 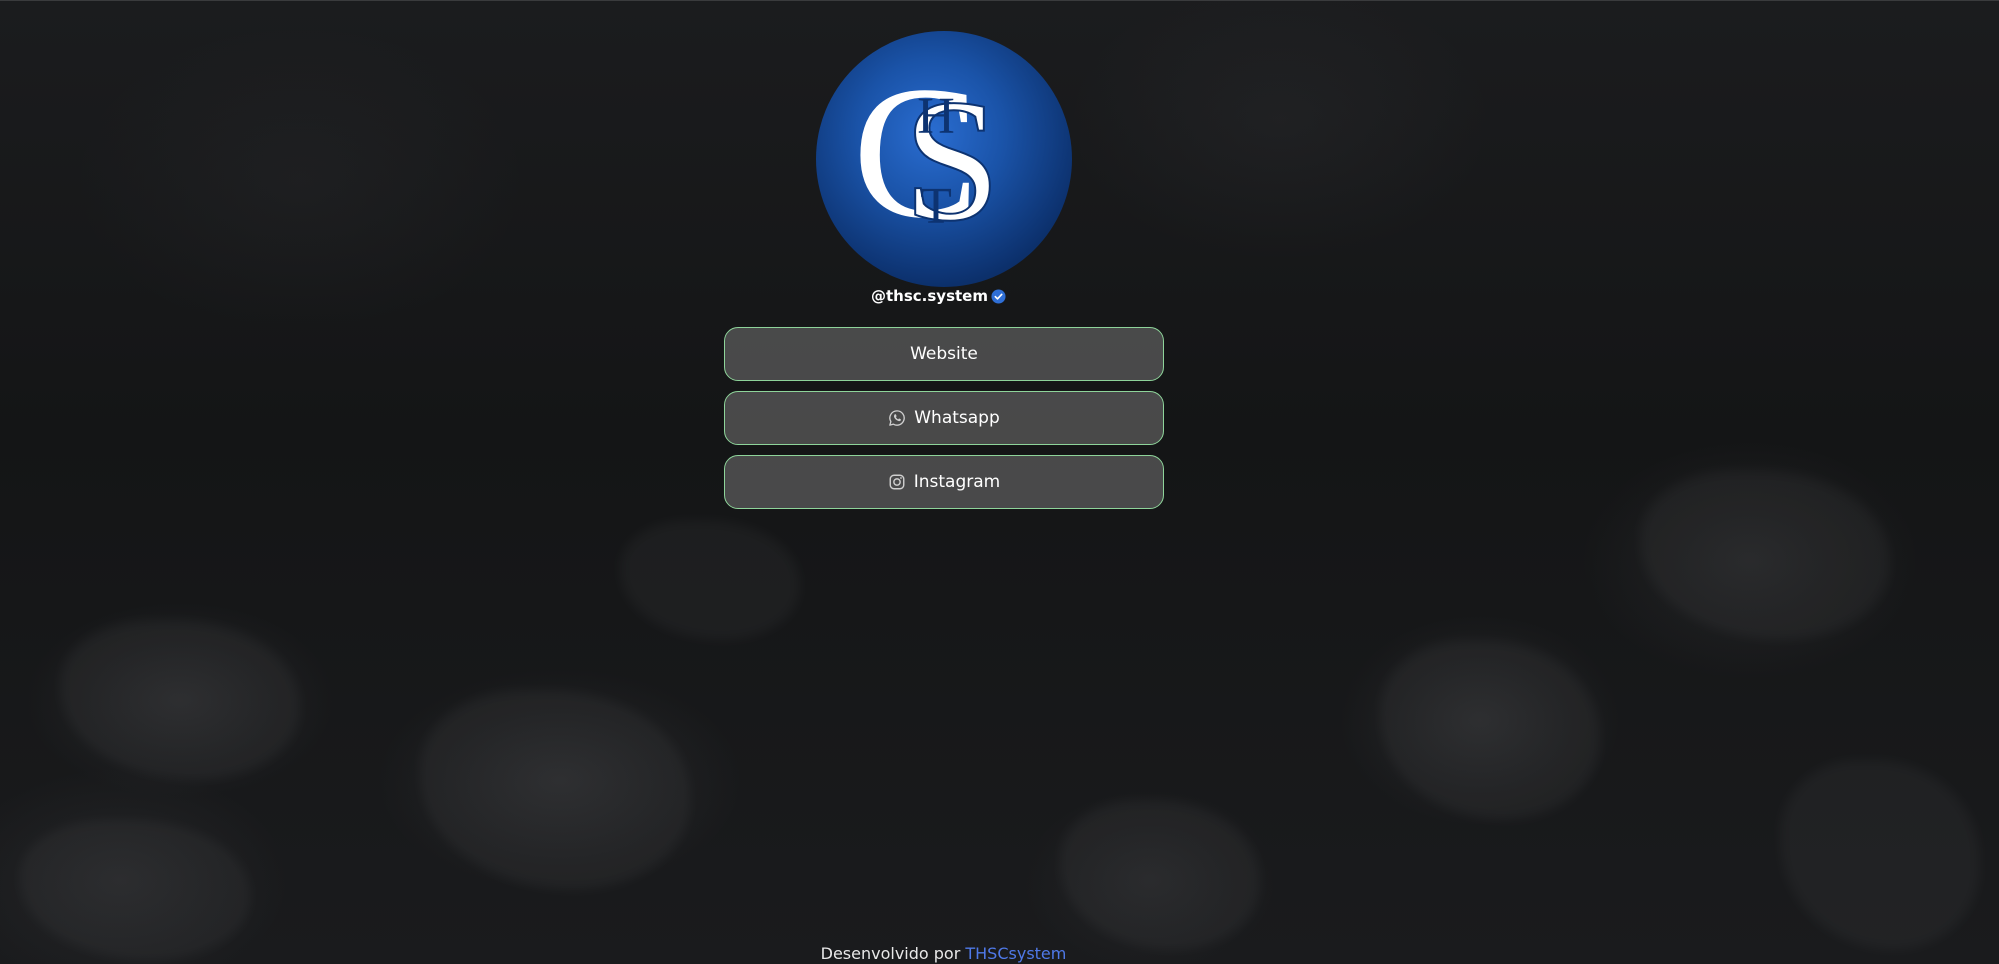 I want to click on profile-handle: @thsc.system, so click(x=941, y=296).